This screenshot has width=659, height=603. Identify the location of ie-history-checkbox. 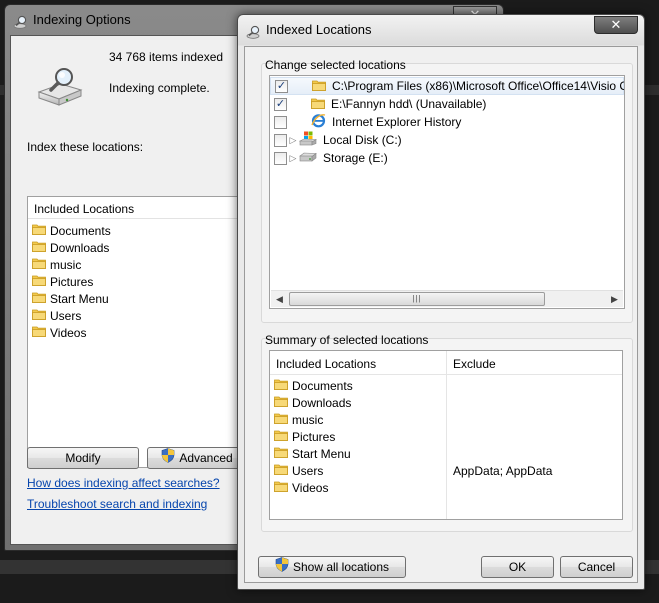
(280, 122).